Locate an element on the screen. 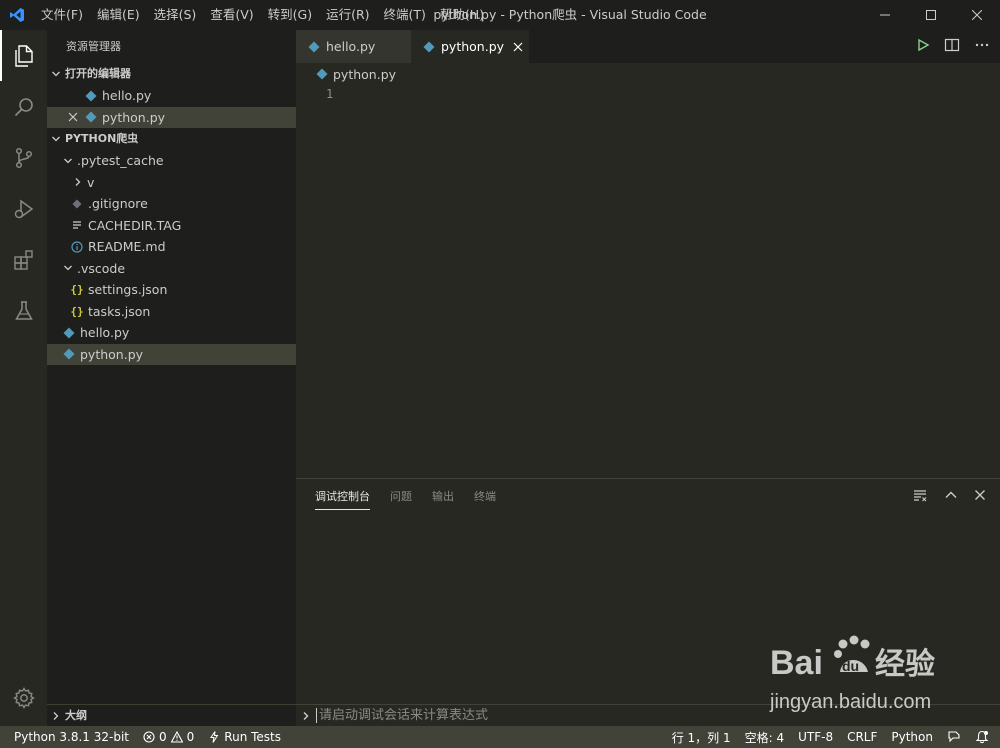 This screenshot has width=1000, height=748. maximize-button is located at coordinates (931, 15).